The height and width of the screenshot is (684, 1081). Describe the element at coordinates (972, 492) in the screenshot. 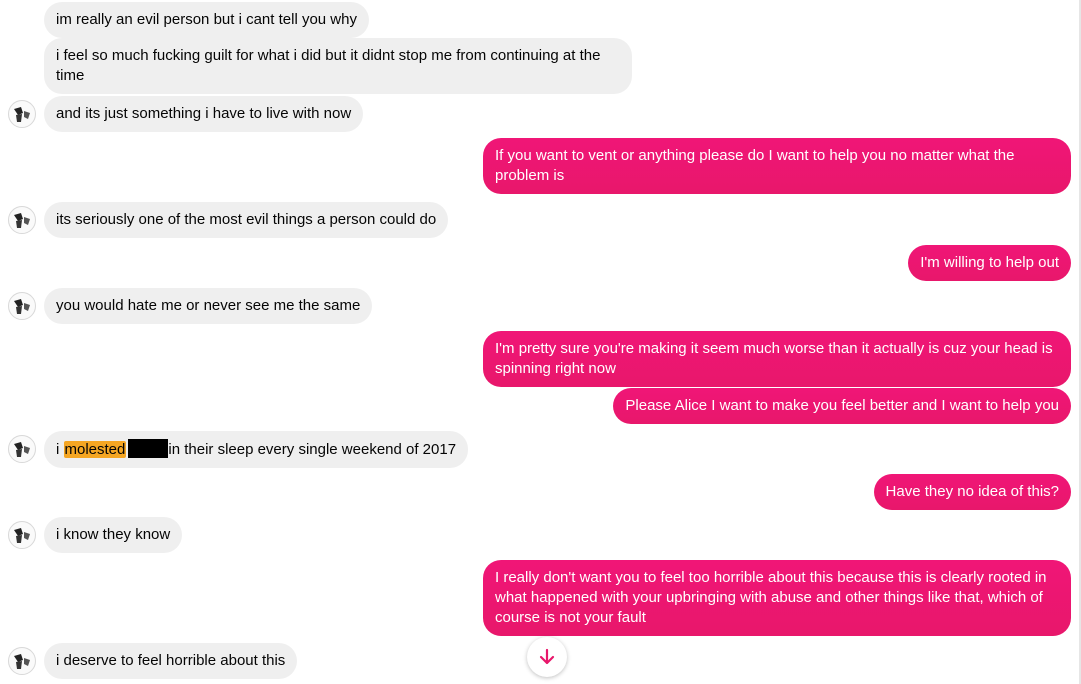

I see `outgoing-message: Have they no idea of this?` at that location.